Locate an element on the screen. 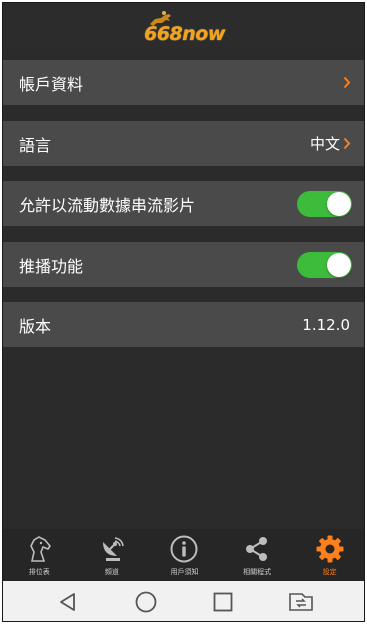 The width and height of the screenshot is (367, 624). horse-head-icon is located at coordinates (39, 549).